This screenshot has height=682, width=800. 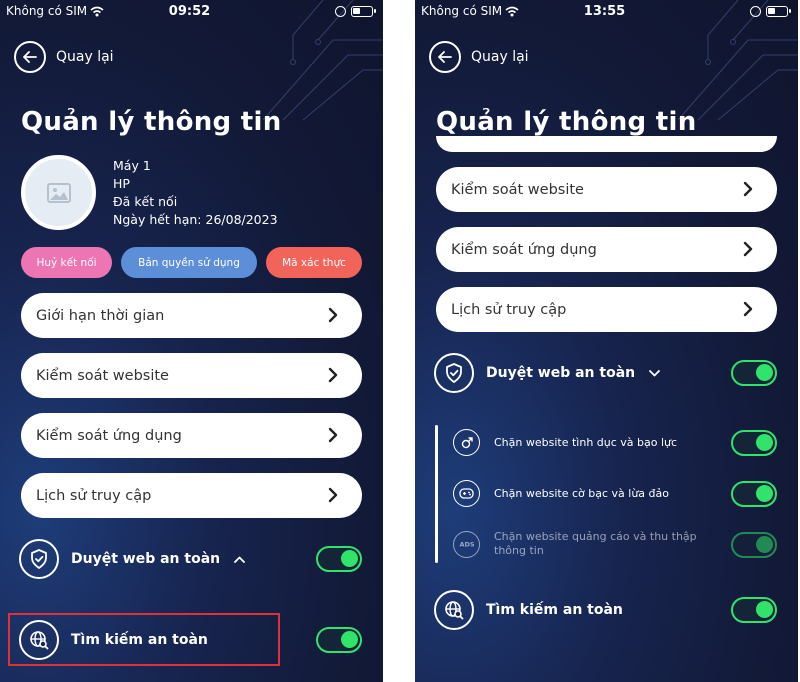 What do you see at coordinates (132, 165) in the screenshot?
I see `device-name: Máy 1` at bounding box center [132, 165].